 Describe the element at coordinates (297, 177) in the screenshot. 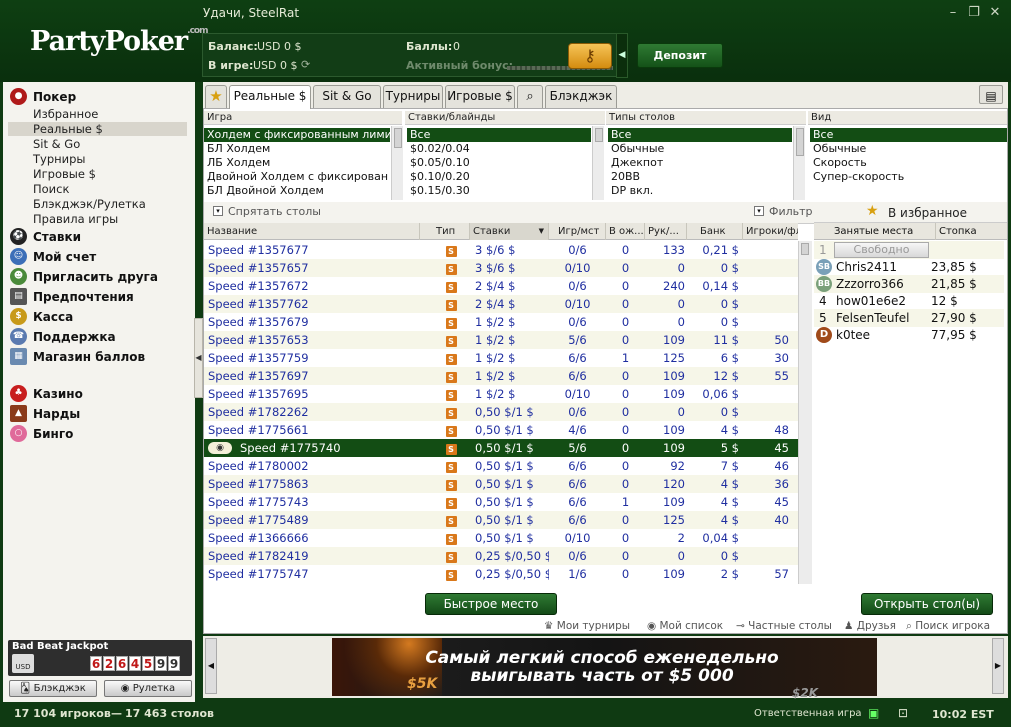

I see `list-item: Двойной Холдем с фиксирован` at that location.